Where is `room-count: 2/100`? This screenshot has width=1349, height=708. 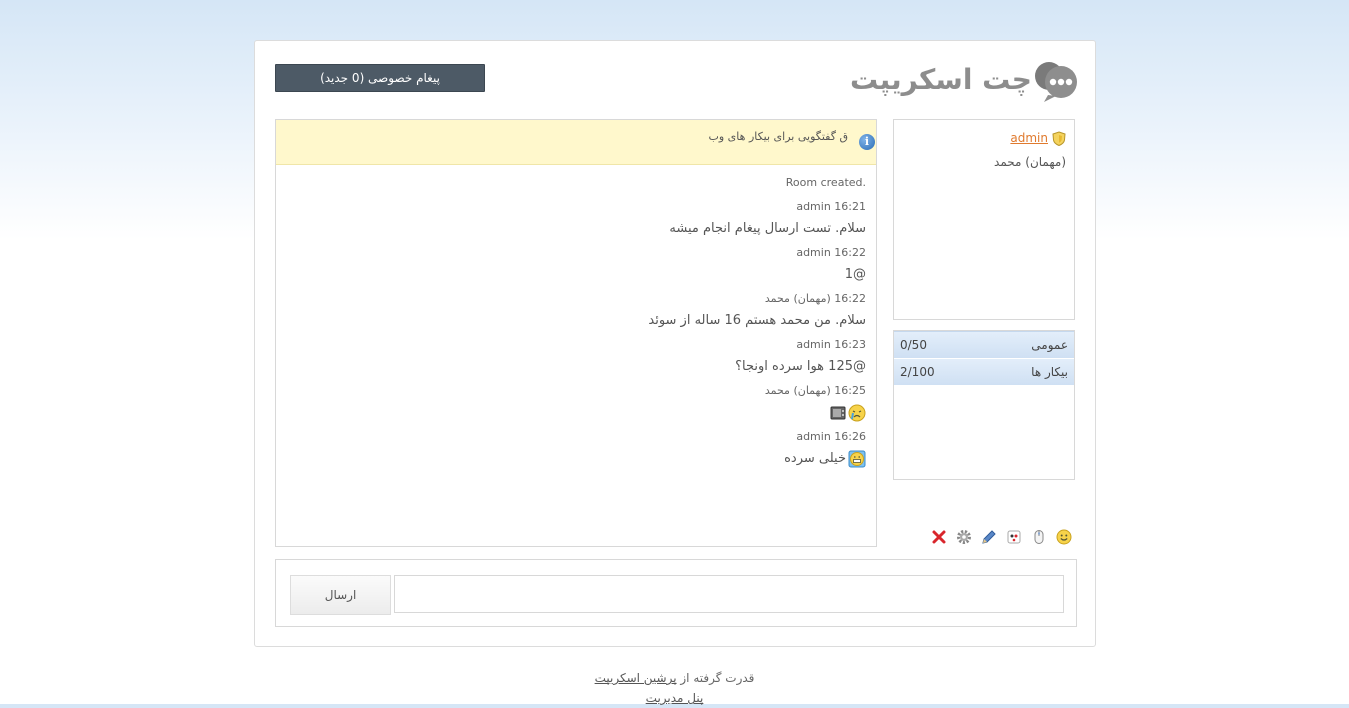
room-count: 2/100 is located at coordinates (917, 372).